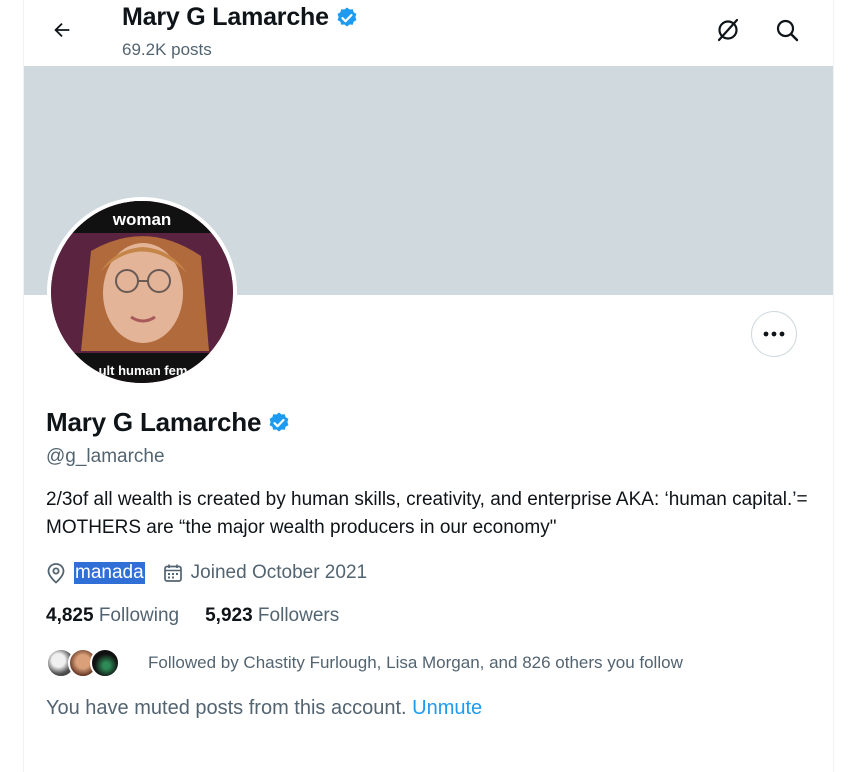  Describe the element at coordinates (142, 219) in the screenshot. I see `avatar-top-text: woman` at that location.